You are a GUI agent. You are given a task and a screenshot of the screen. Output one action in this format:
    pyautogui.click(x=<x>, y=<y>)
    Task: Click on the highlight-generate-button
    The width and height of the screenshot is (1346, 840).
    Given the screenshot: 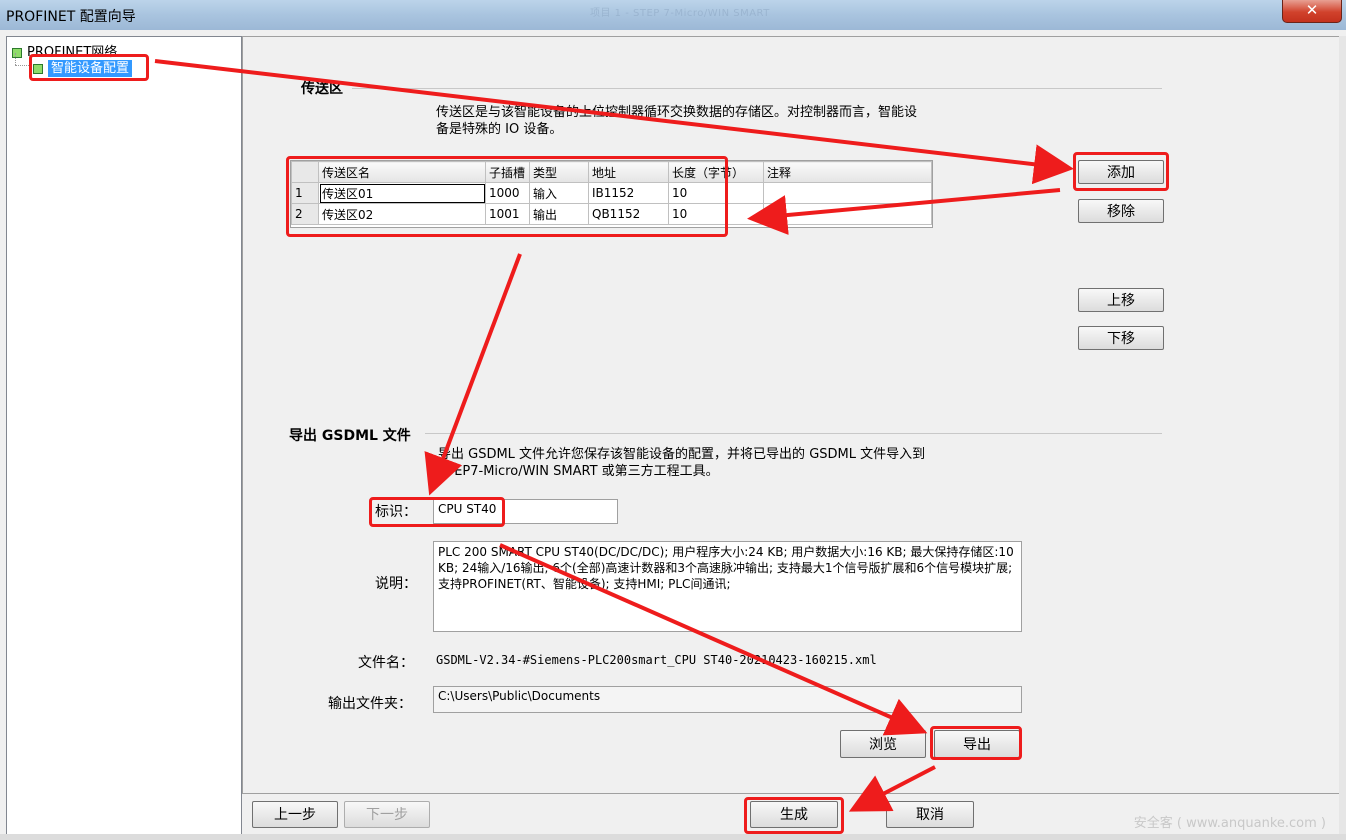 What is the action you would take?
    pyautogui.click(x=794, y=815)
    